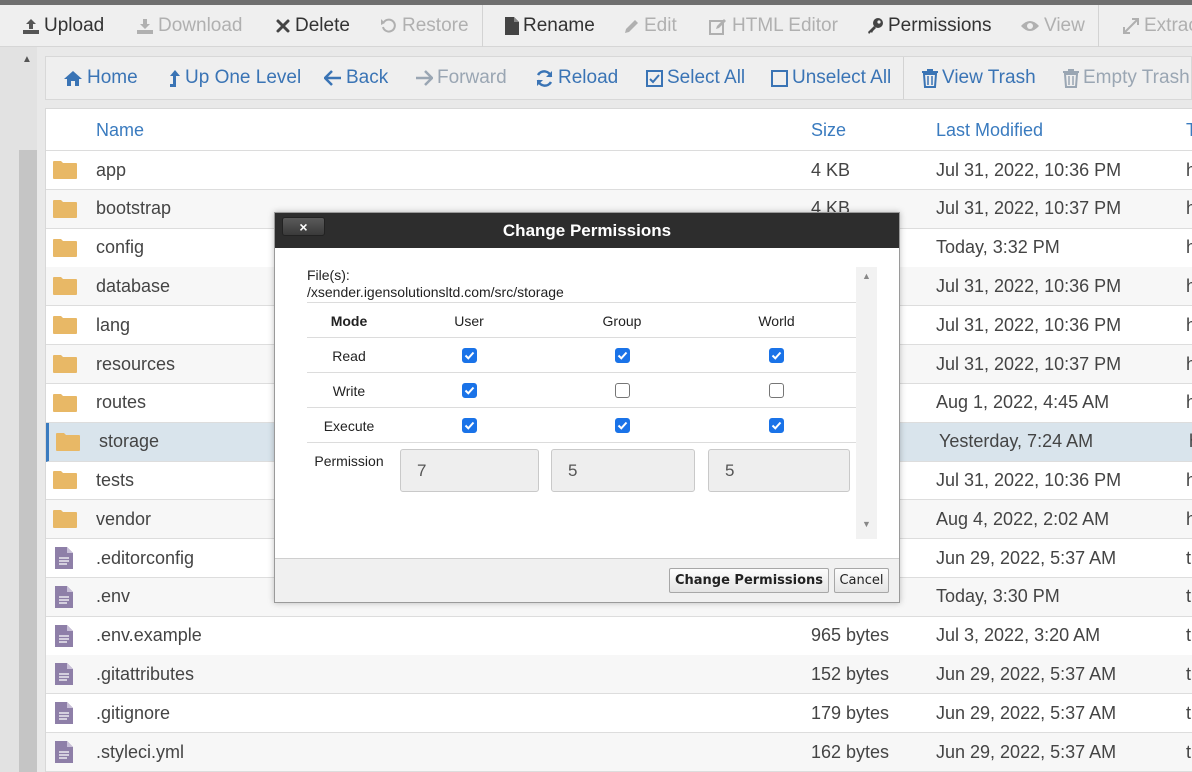 This screenshot has height=772, width=1192. Describe the element at coordinates (1052, 26) in the screenshot. I see `view-button: View` at that location.